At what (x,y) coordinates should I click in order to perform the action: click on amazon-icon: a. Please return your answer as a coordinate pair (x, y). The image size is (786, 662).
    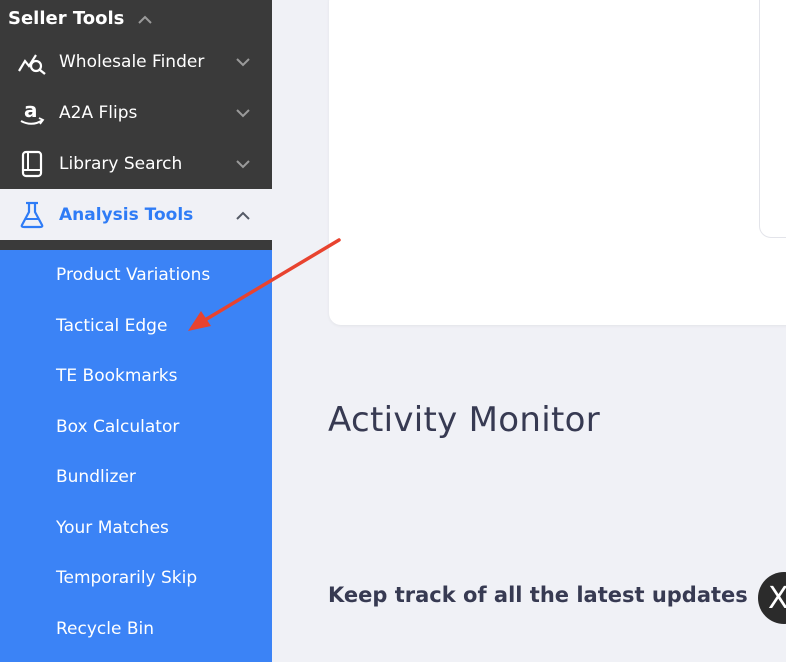
    Looking at the image, I should click on (32, 113).